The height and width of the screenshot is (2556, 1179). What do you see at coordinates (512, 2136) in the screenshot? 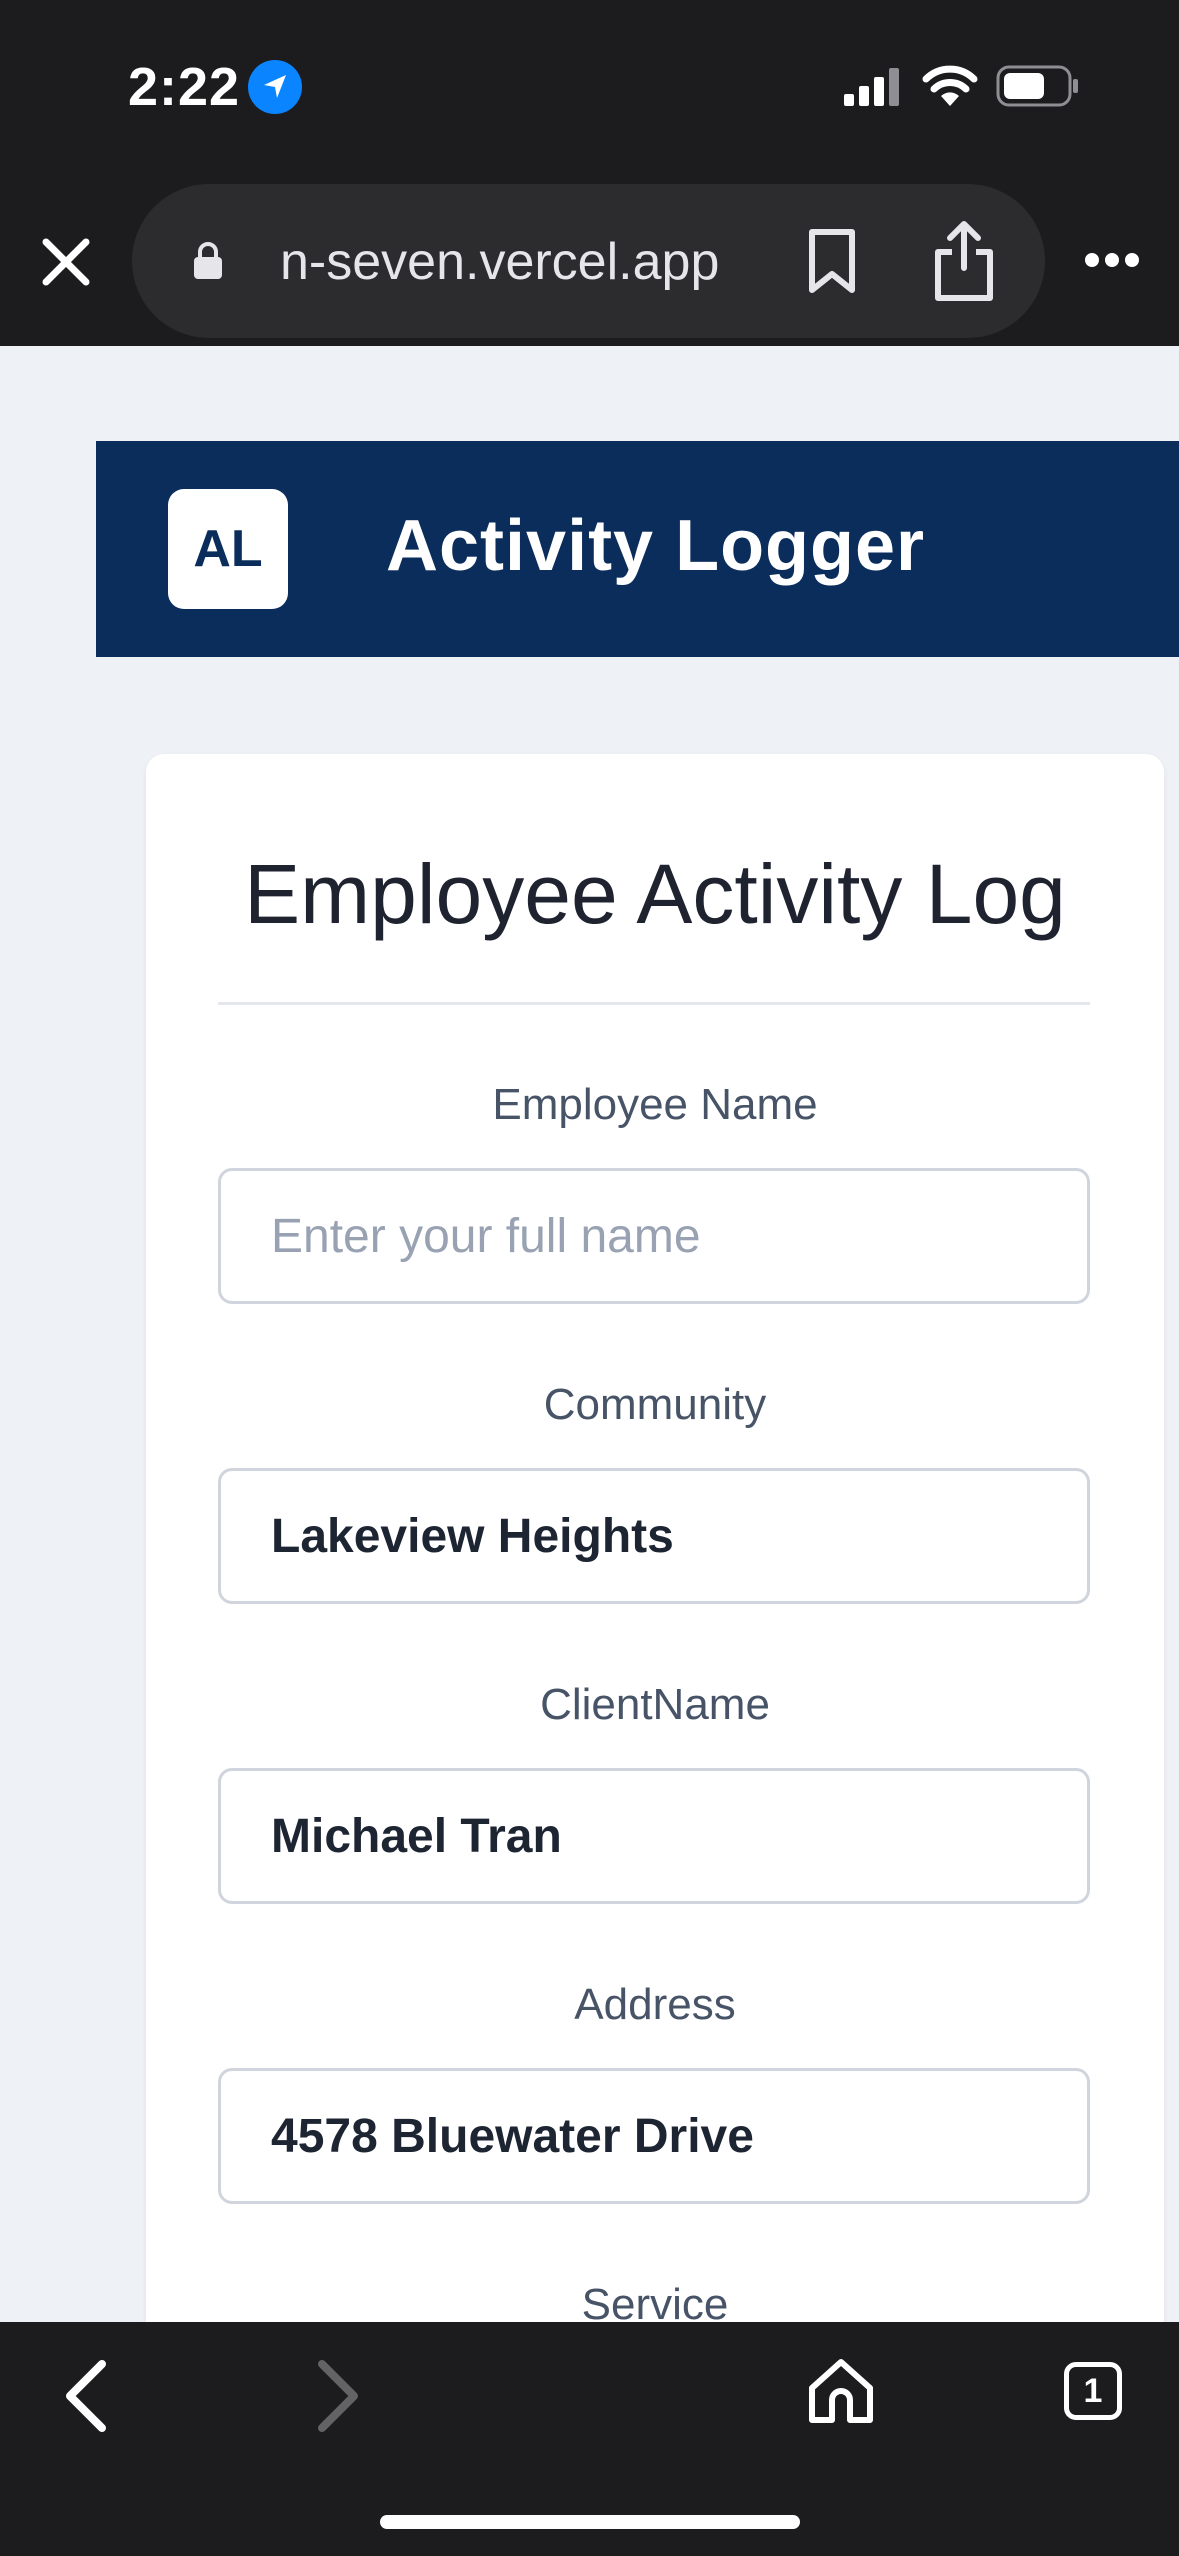
I see `address-value: 4578 Bluewater Drive` at bounding box center [512, 2136].